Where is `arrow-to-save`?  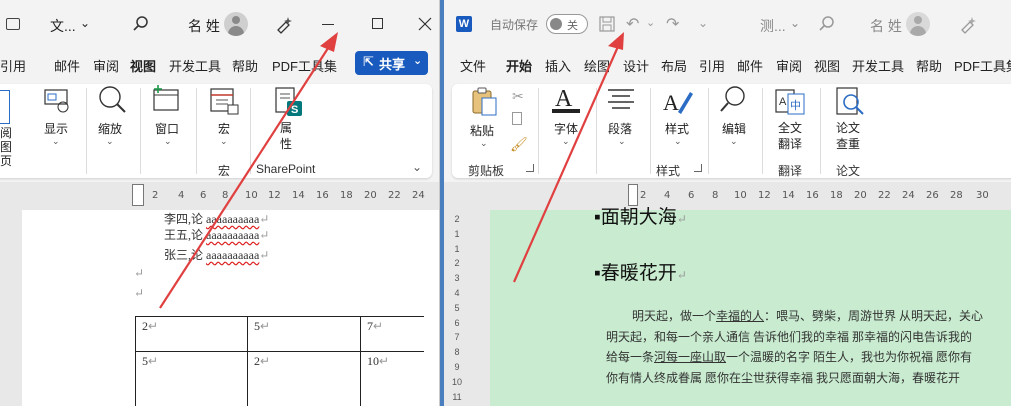 arrow-to-save is located at coordinates (567, 162).